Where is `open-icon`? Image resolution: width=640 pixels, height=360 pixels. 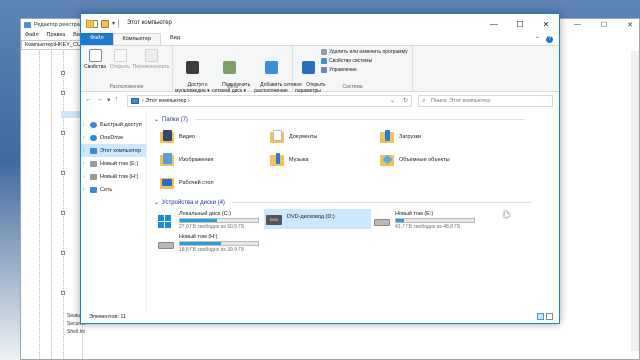
open-icon is located at coordinates (120, 55).